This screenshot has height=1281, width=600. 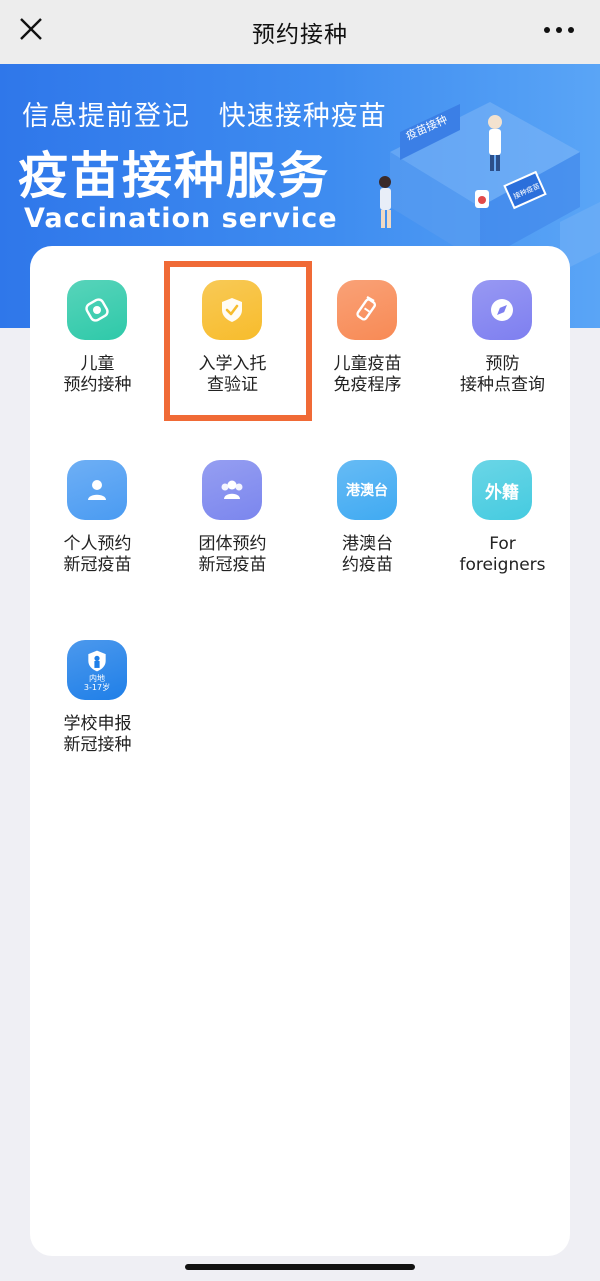 What do you see at coordinates (97, 745) in the screenshot?
I see `label-line-2: 新冠接种` at bounding box center [97, 745].